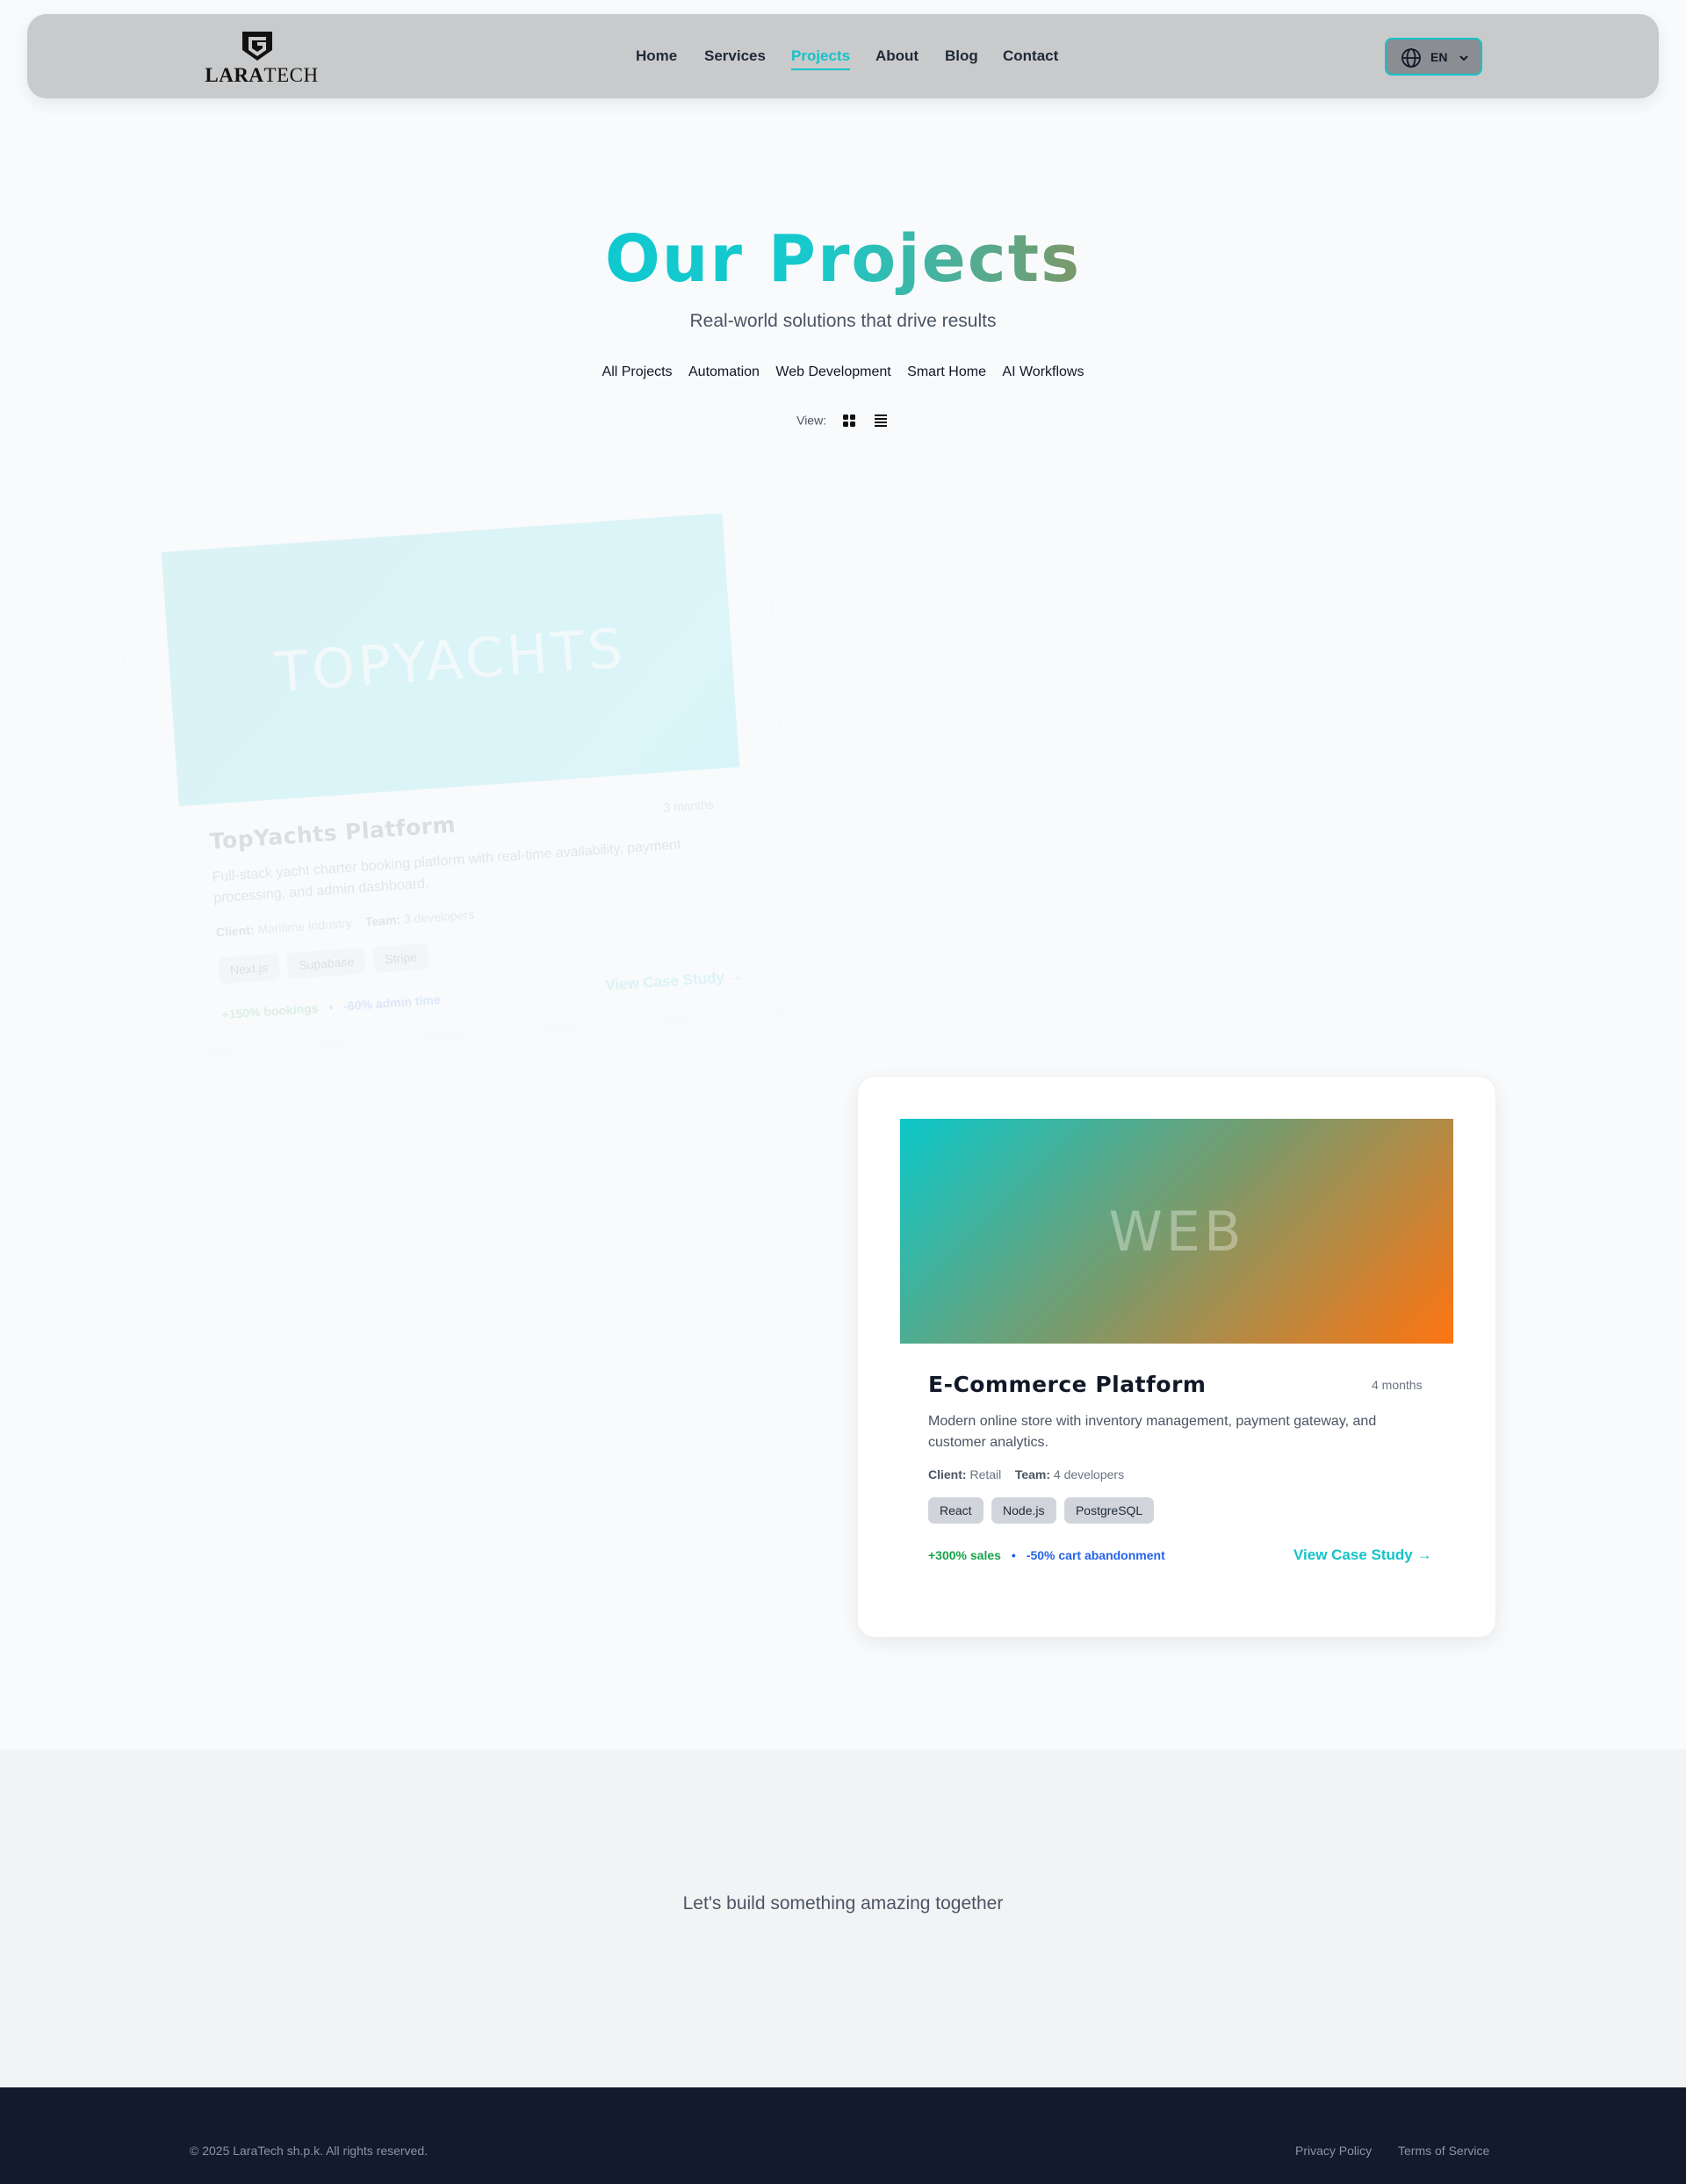  I want to click on privacy-policy-link: Privacy Policy, so click(1334, 2151).